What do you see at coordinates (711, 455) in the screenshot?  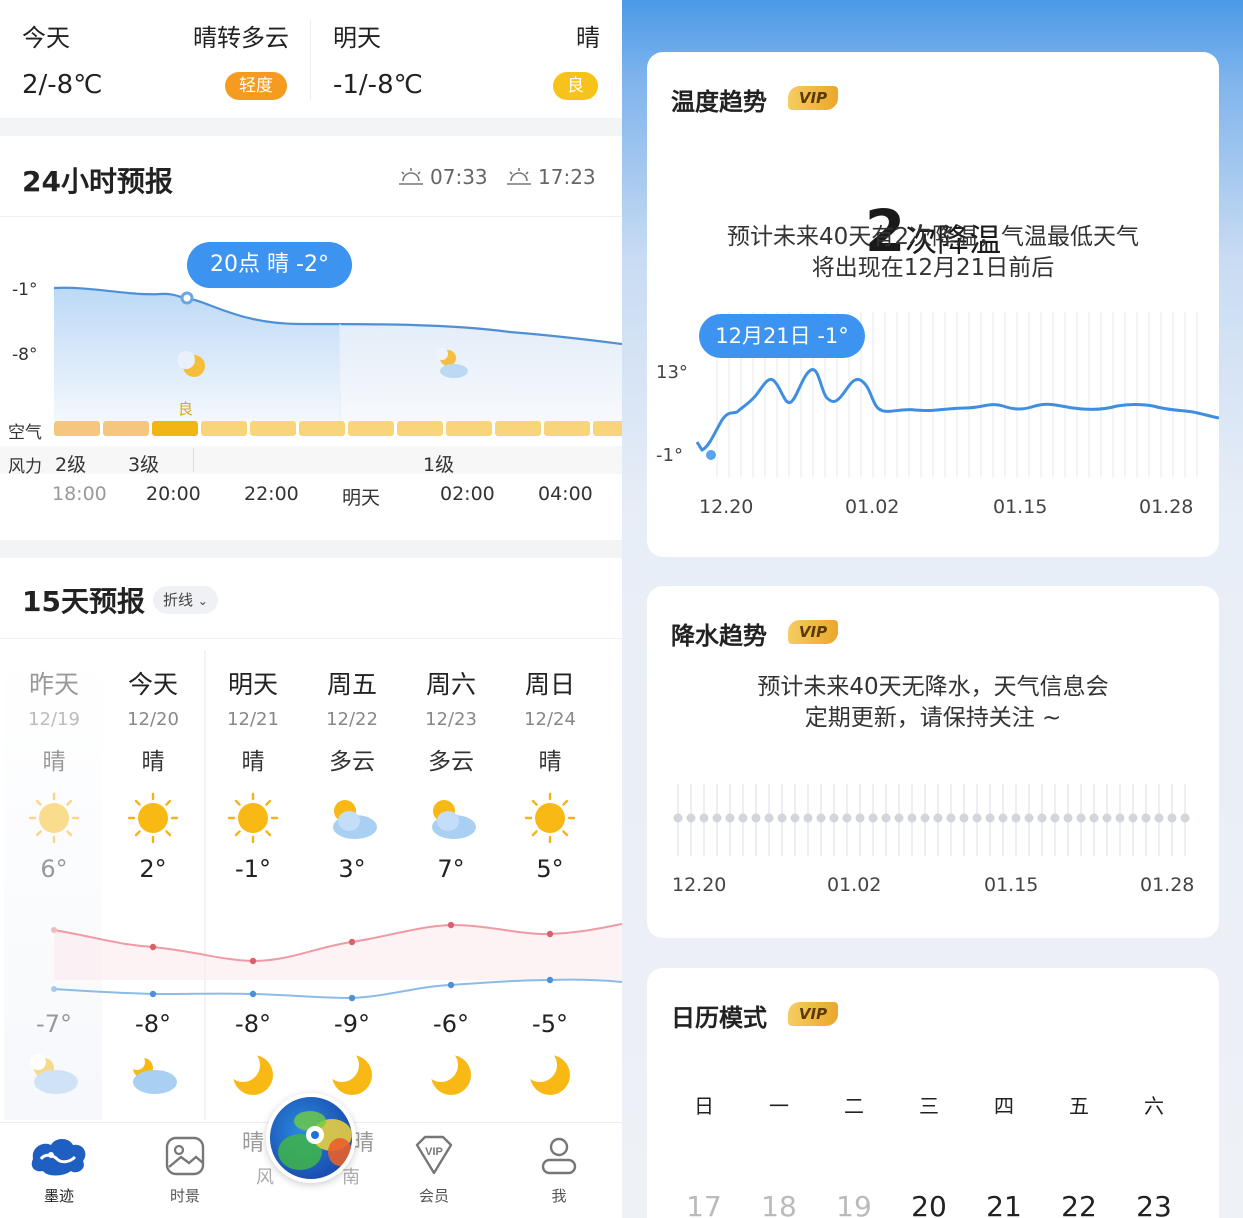 I see `trend-min-point` at bounding box center [711, 455].